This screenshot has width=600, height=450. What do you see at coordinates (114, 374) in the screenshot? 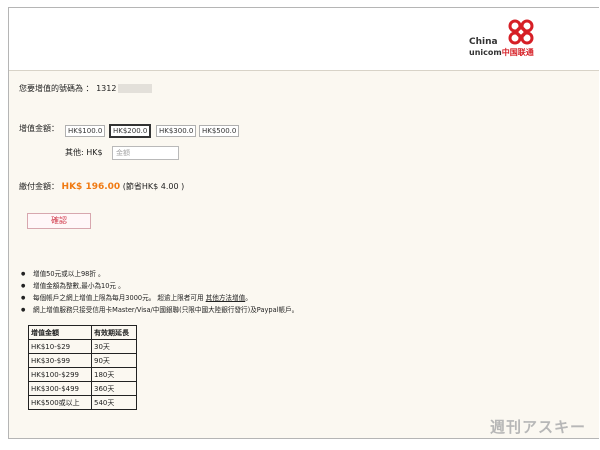
I see `table-cell: 180天` at bounding box center [114, 374].